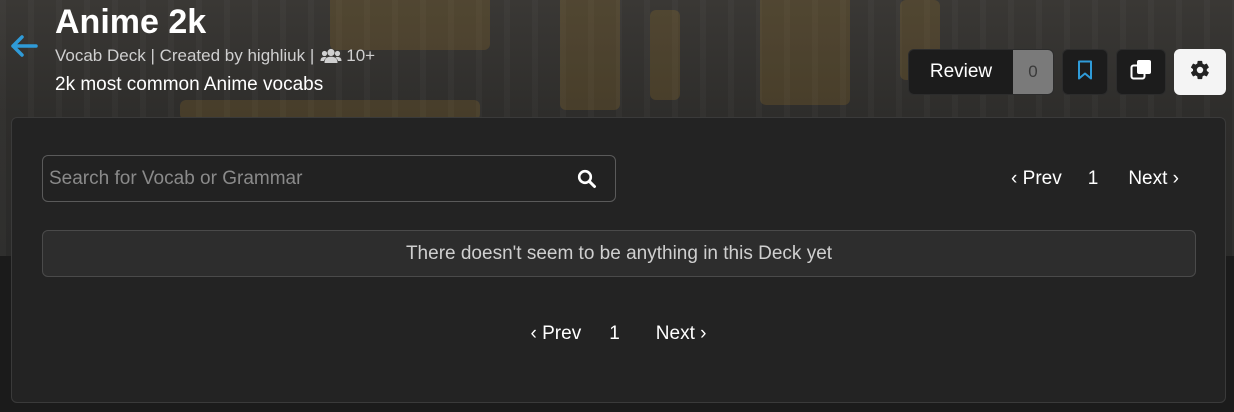 The image size is (1234, 412). Describe the element at coordinates (587, 179) in the screenshot. I see `search-icon` at that location.